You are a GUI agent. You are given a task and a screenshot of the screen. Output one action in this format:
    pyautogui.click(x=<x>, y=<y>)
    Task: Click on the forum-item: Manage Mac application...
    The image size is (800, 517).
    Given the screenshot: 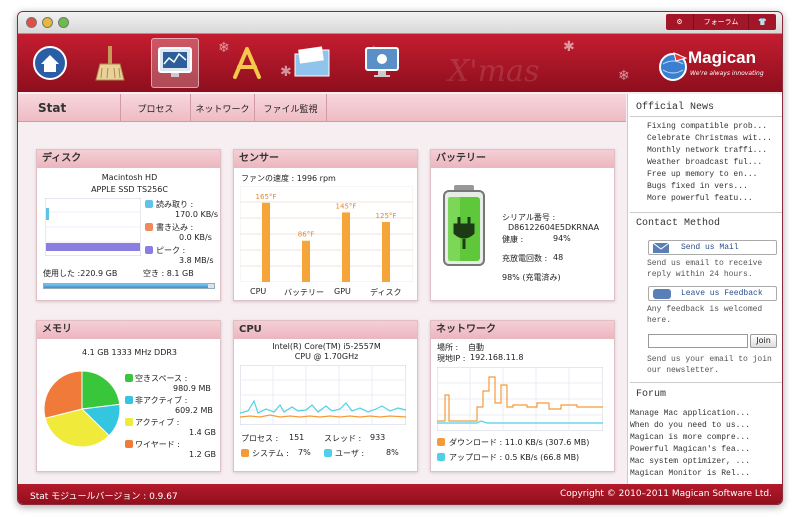 What is the action you would take?
    pyautogui.click(x=690, y=413)
    